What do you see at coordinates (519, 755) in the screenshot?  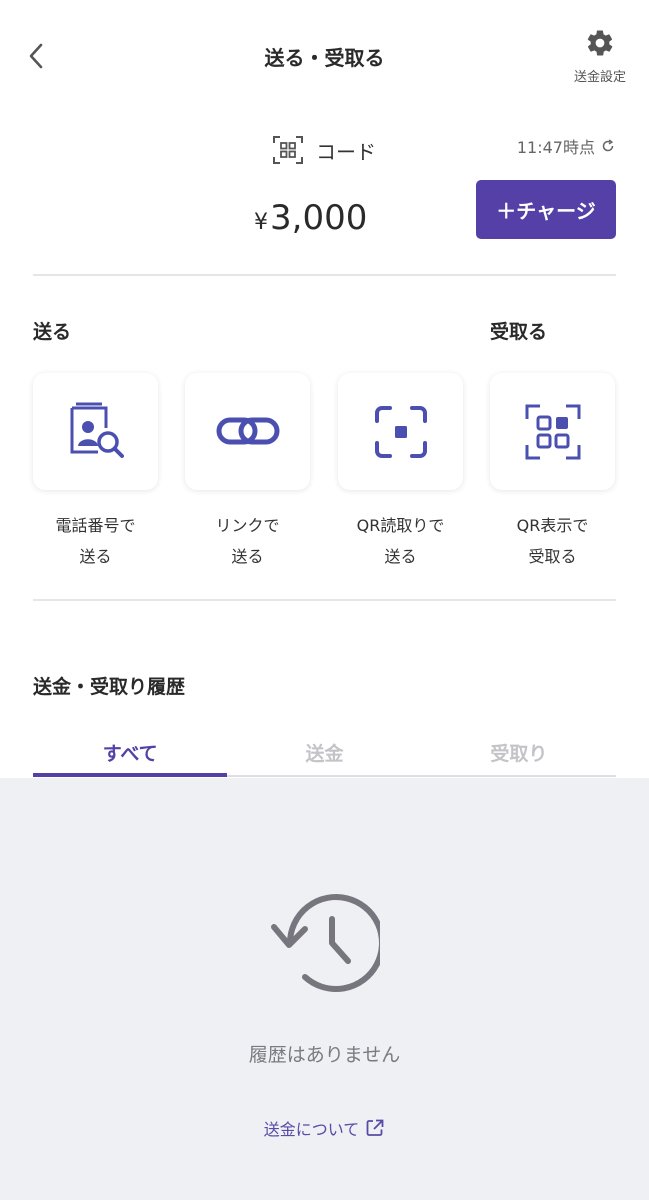 I see `tab-received: 受取り` at bounding box center [519, 755].